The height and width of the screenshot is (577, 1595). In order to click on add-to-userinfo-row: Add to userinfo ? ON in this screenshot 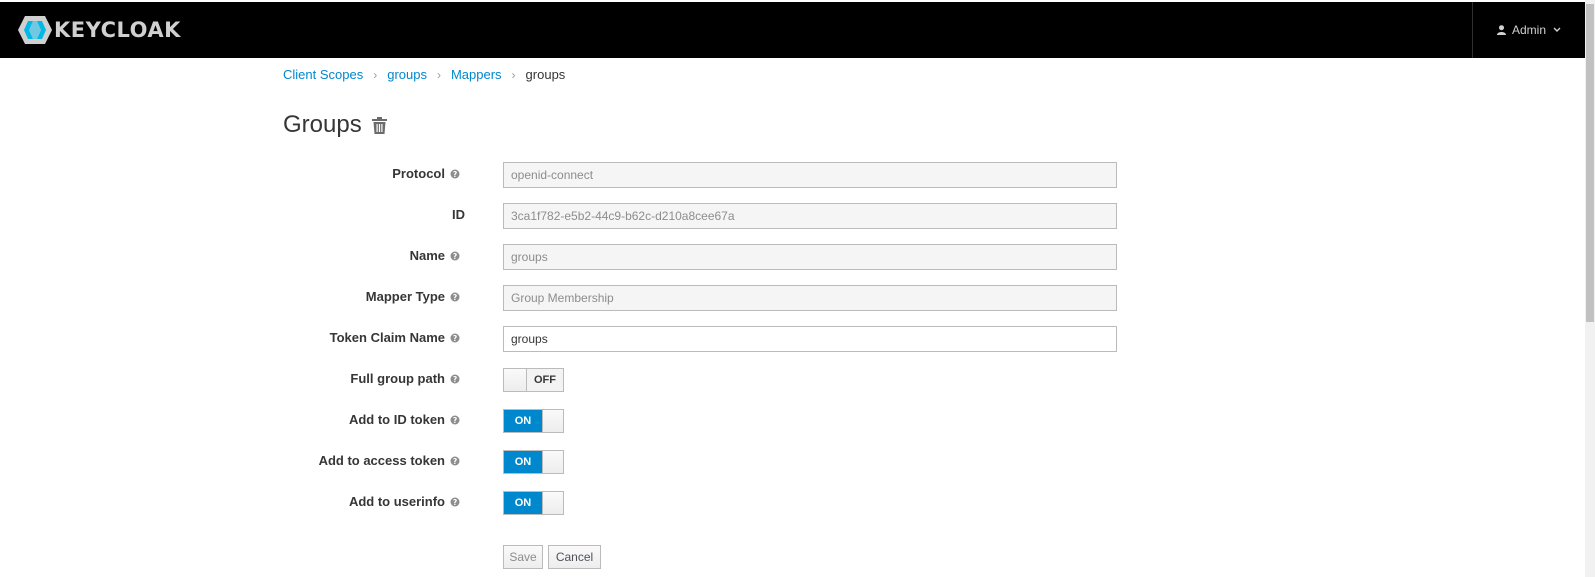, I will do `click(600, 503)`.